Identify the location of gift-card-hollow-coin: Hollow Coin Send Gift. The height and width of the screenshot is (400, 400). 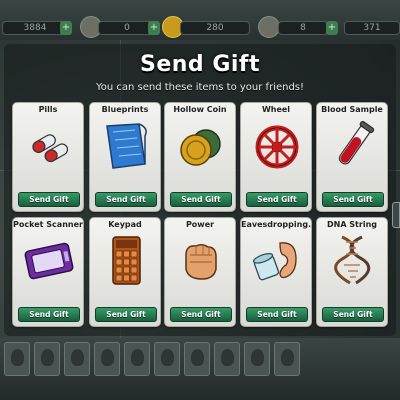
(200, 157).